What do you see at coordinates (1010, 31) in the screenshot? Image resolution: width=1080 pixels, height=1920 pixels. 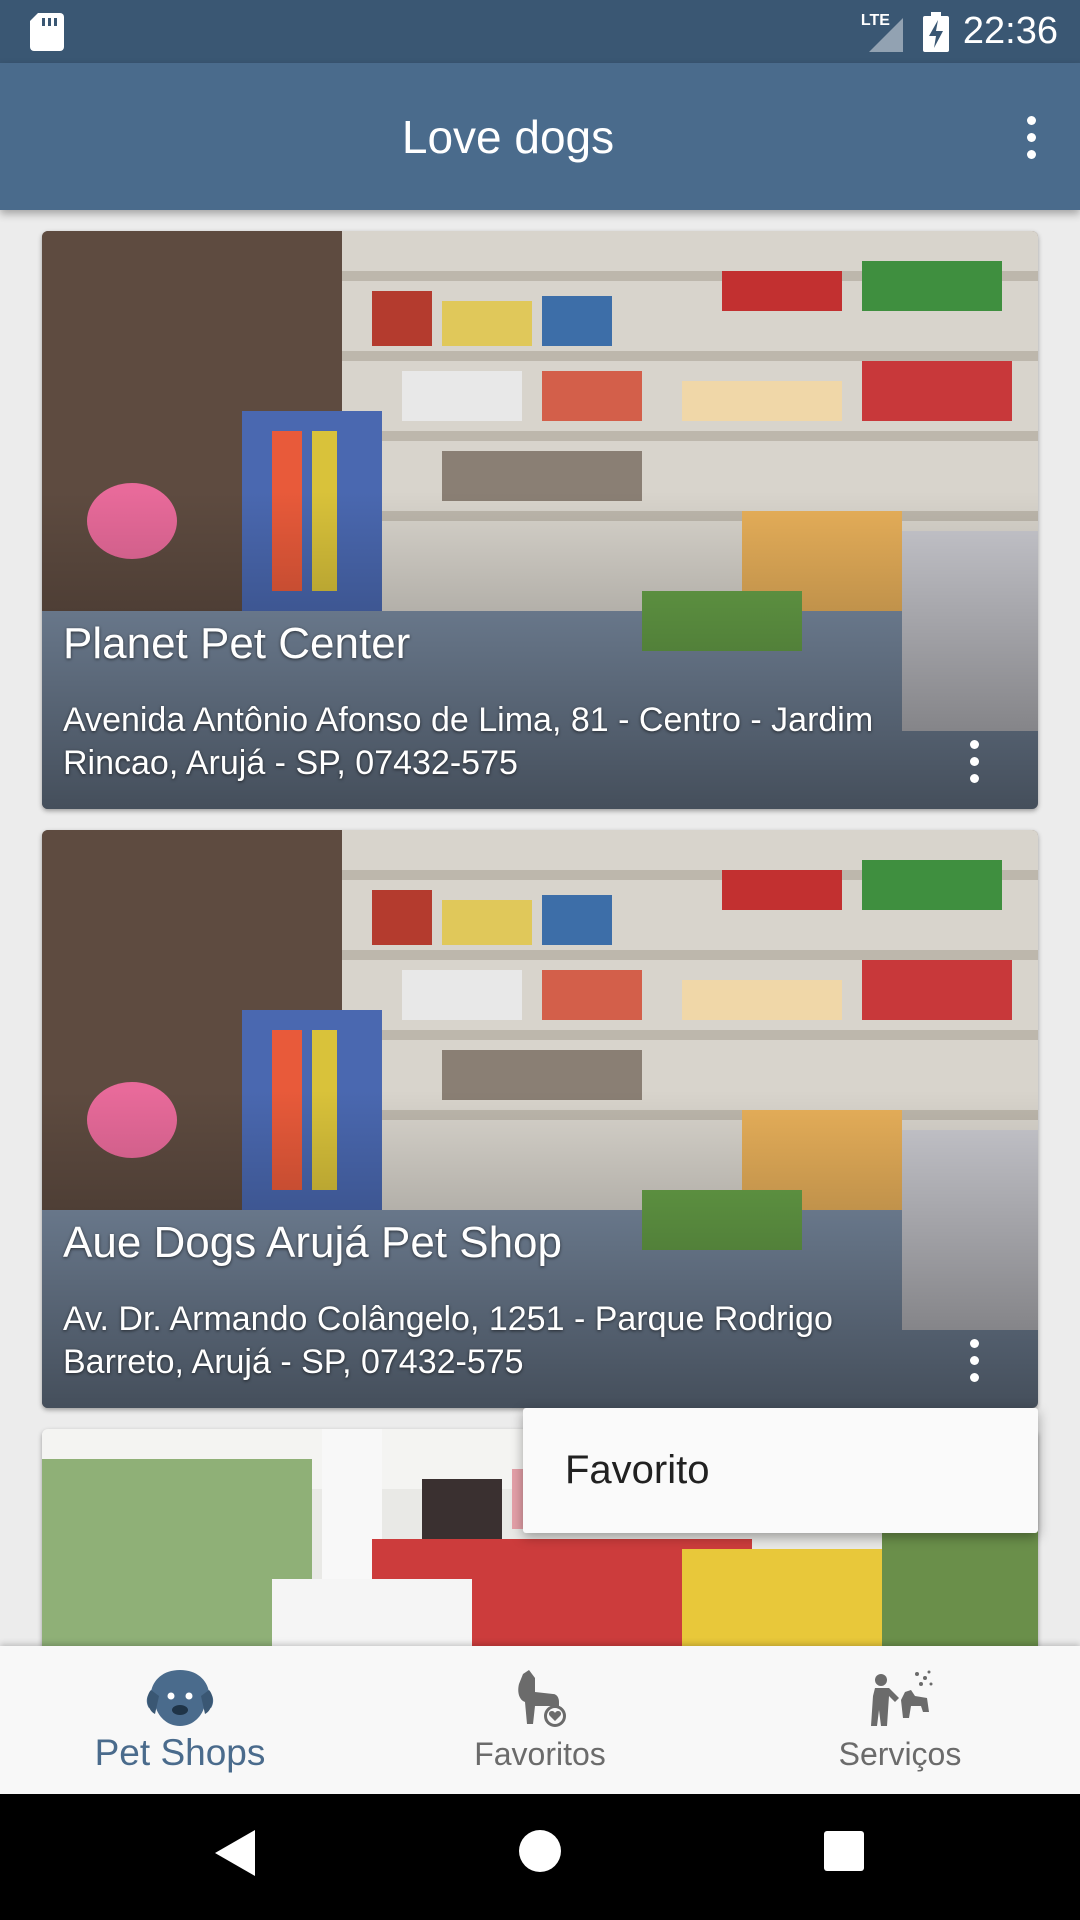 I see `clock: 22:36` at bounding box center [1010, 31].